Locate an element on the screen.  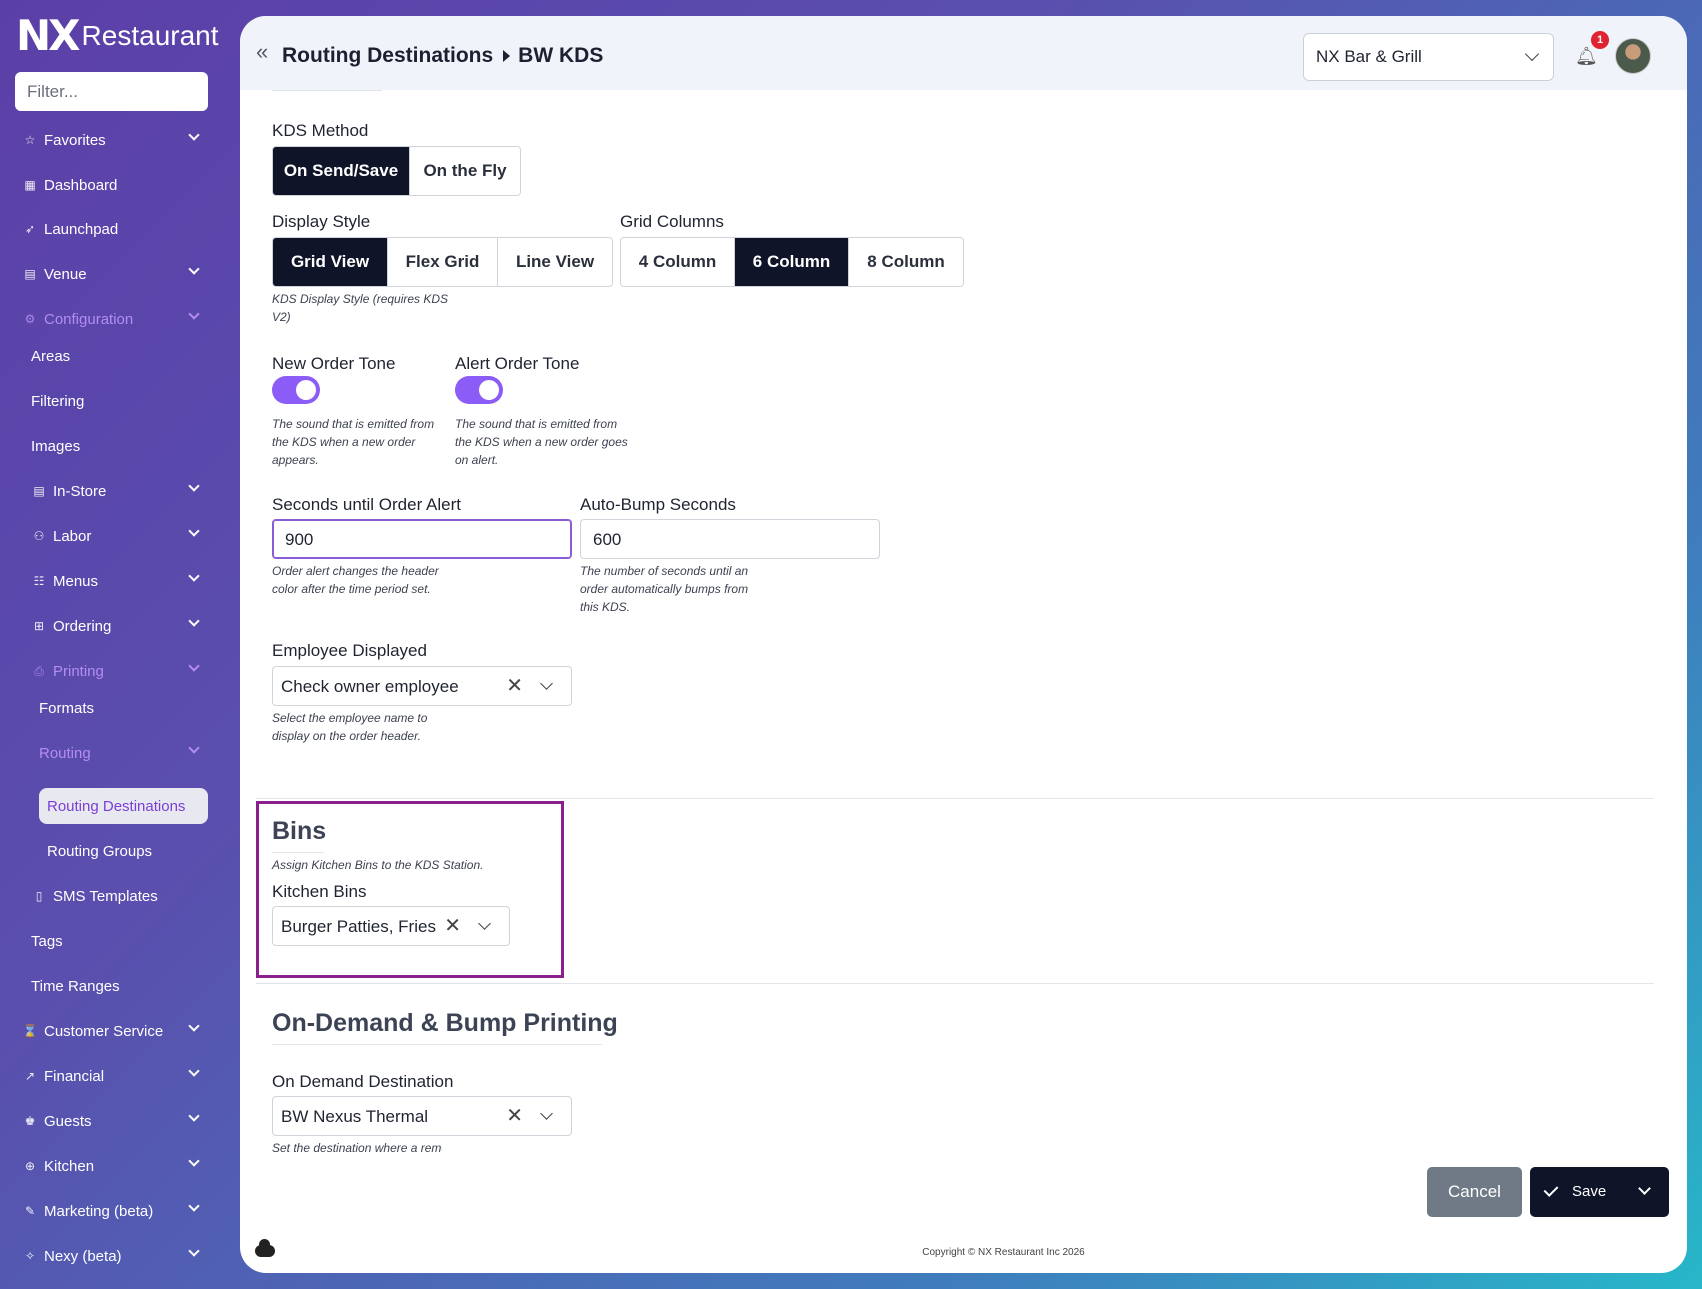
display-style-flex-grid: Flex Grid is located at coordinates (443, 262).